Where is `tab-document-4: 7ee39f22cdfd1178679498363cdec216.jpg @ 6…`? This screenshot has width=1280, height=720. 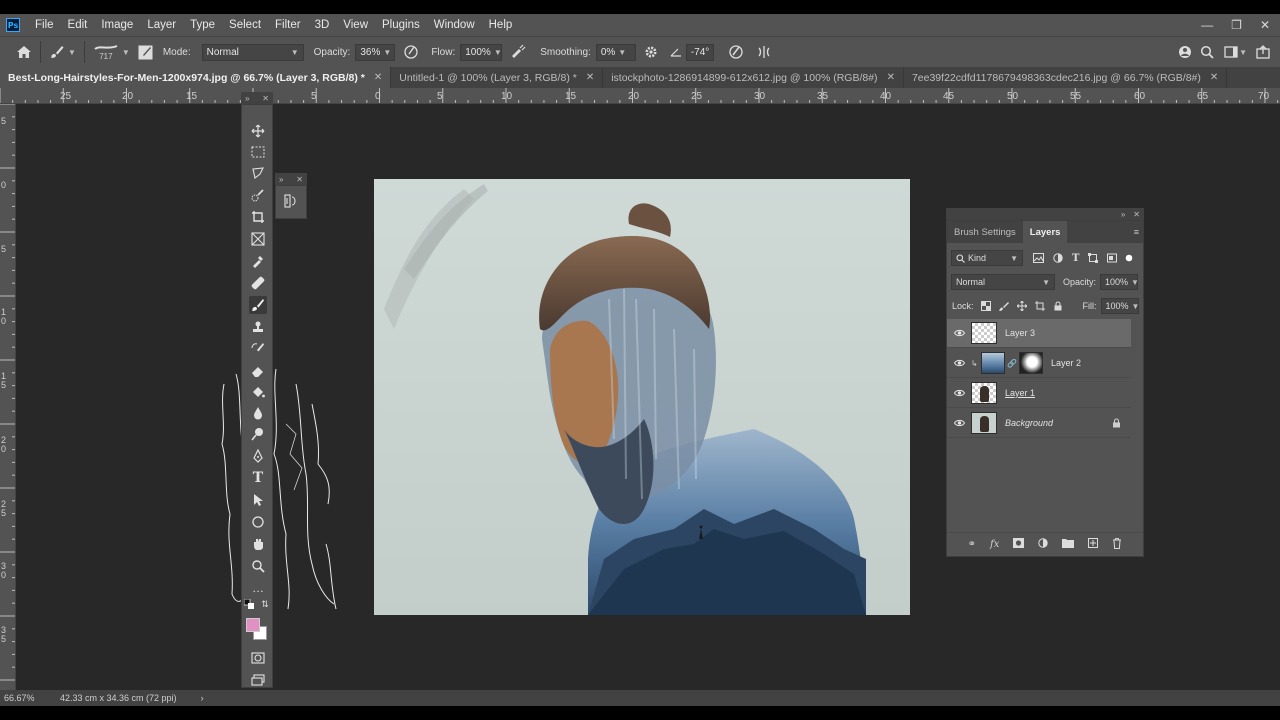
tab-document-4: 7ee39f22cdfd1178679498363cdec216.jpg @ 6… is located at coordinates (1066, 77).